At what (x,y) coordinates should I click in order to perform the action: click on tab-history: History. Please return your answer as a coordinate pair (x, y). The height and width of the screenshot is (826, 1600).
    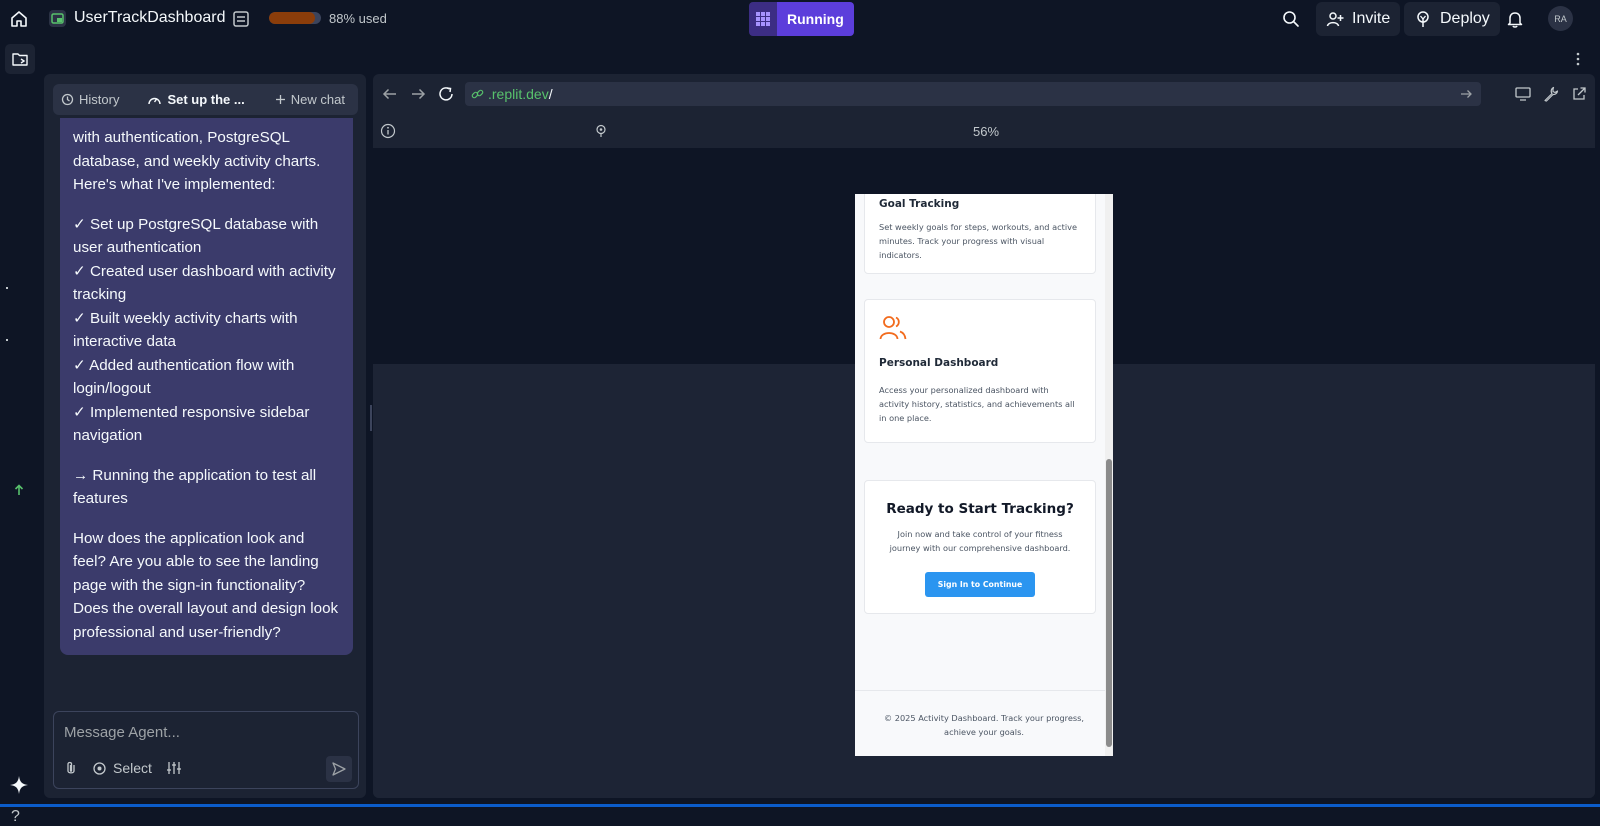
    Looking at the image, I should click on (90, 99).